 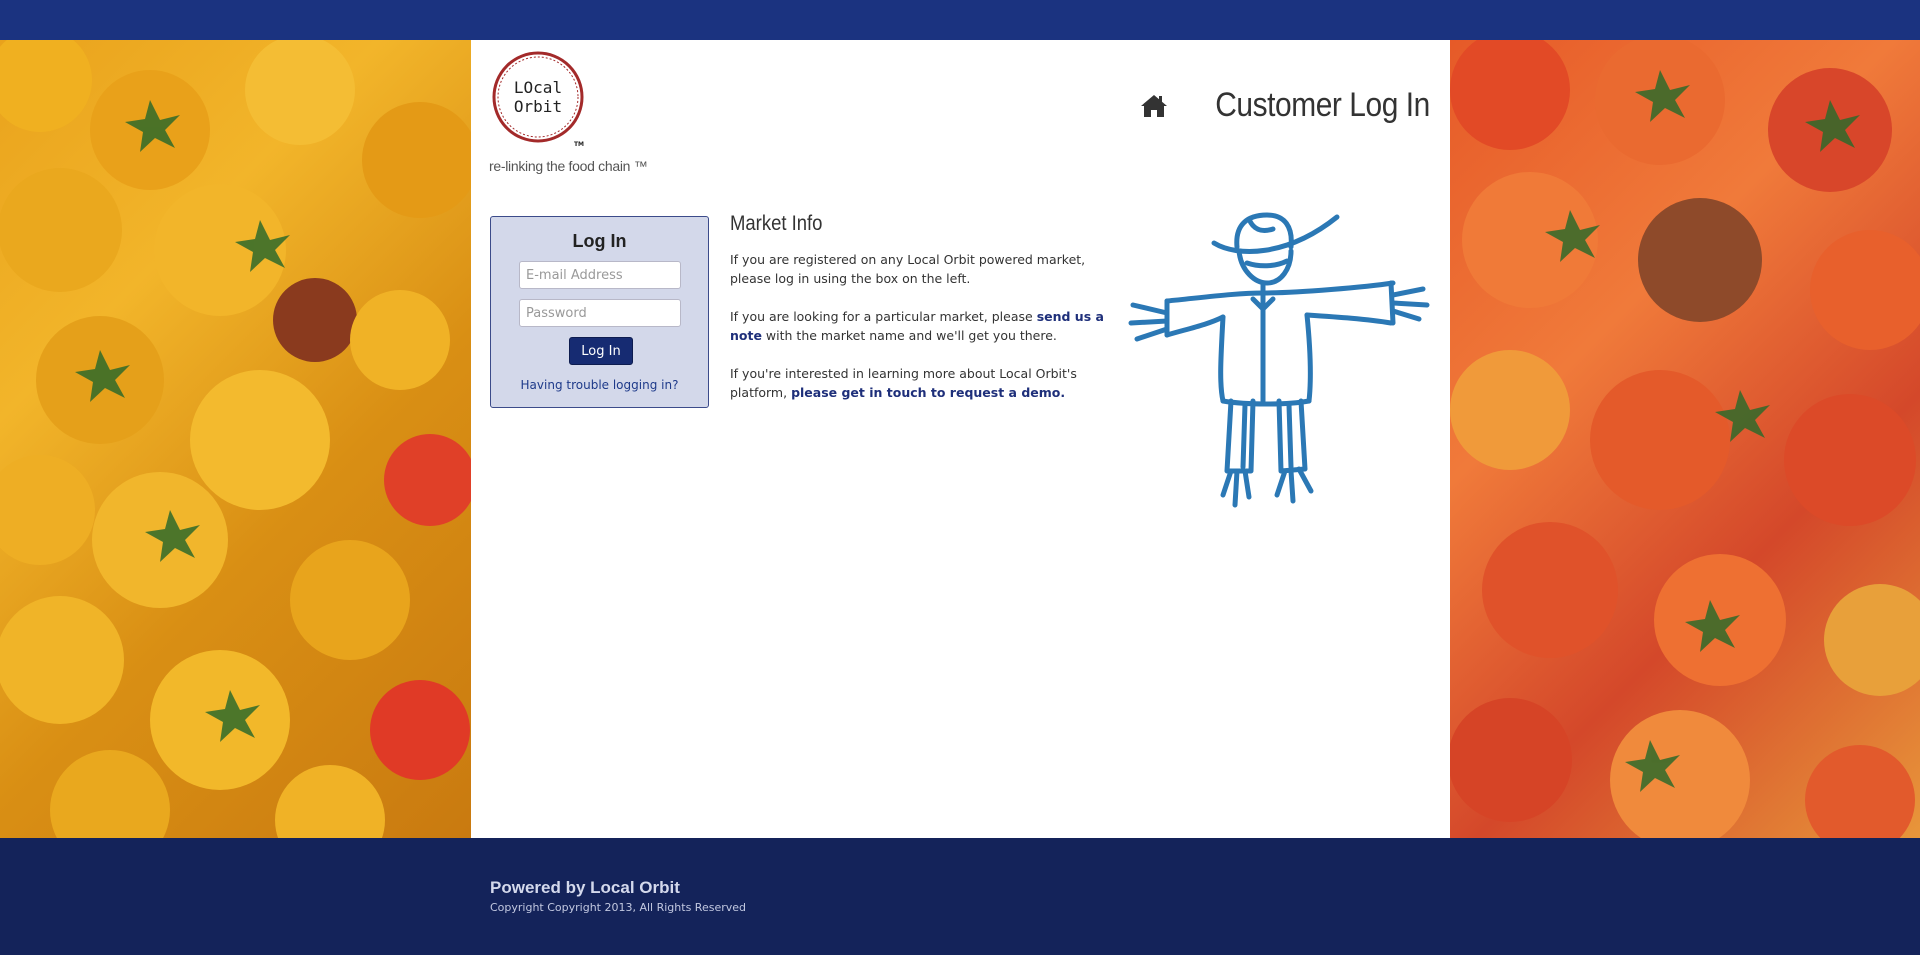 I want to click on login-button: Log In, so click(x=601, y=351).